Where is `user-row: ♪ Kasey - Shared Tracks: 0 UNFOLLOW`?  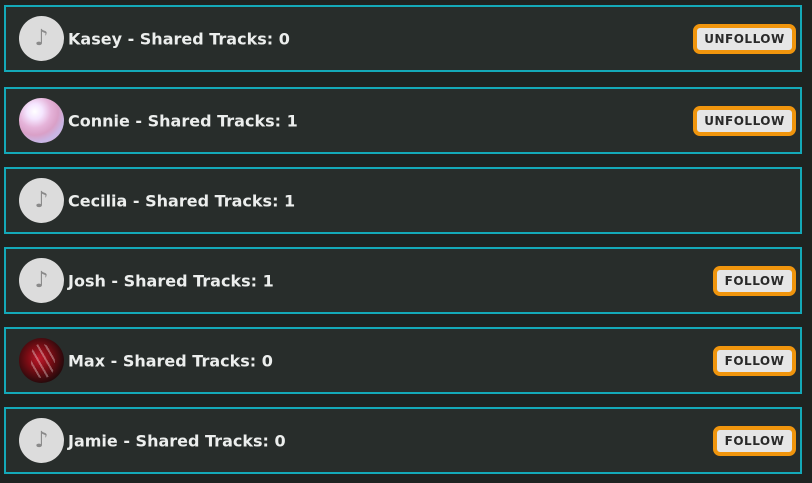
user-row: ♪ Kasey - Shared Tracks: 0 UNFOLLOW is located at coordinates (403, 38).